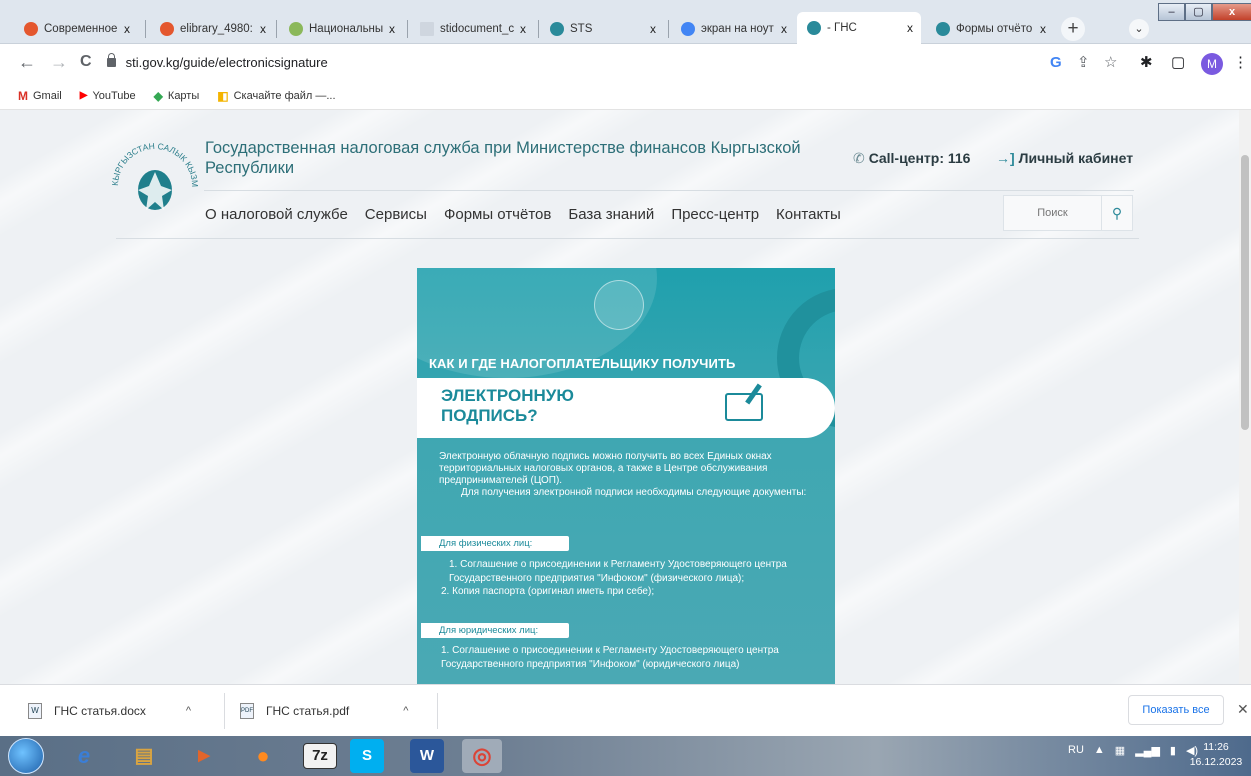 The width and height of the screenshot is (1251, 776). I want to click on bookmark-youtube: ▶ YouTube, so click(108, 96).